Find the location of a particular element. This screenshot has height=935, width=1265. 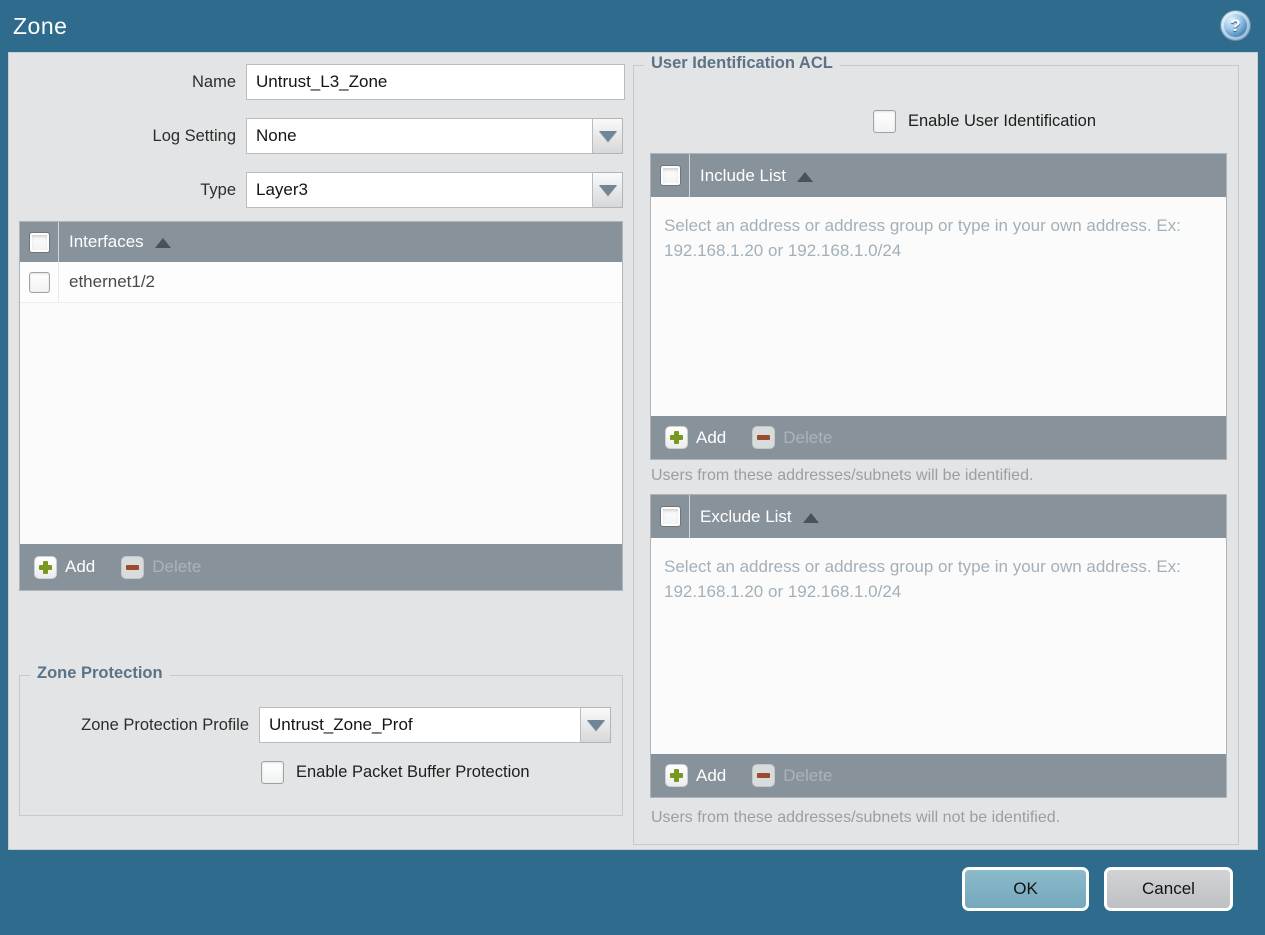

include-list-column-header: Include List is located at coordinates (743, 176).